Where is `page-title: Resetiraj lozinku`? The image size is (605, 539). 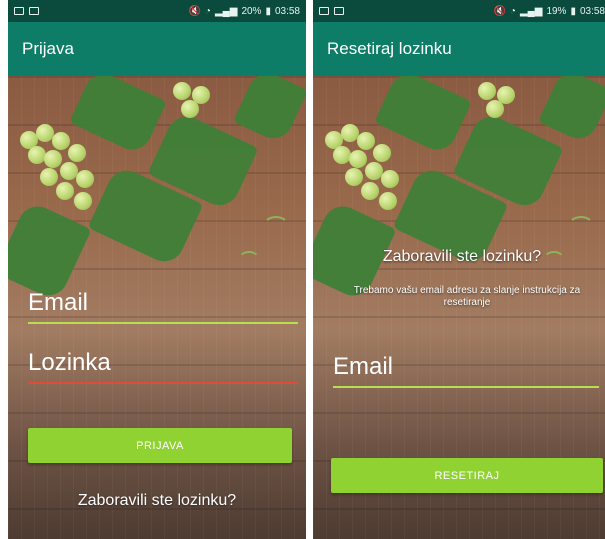 page-title: Resetiraj lozinku is located at coordinates (389, 48).